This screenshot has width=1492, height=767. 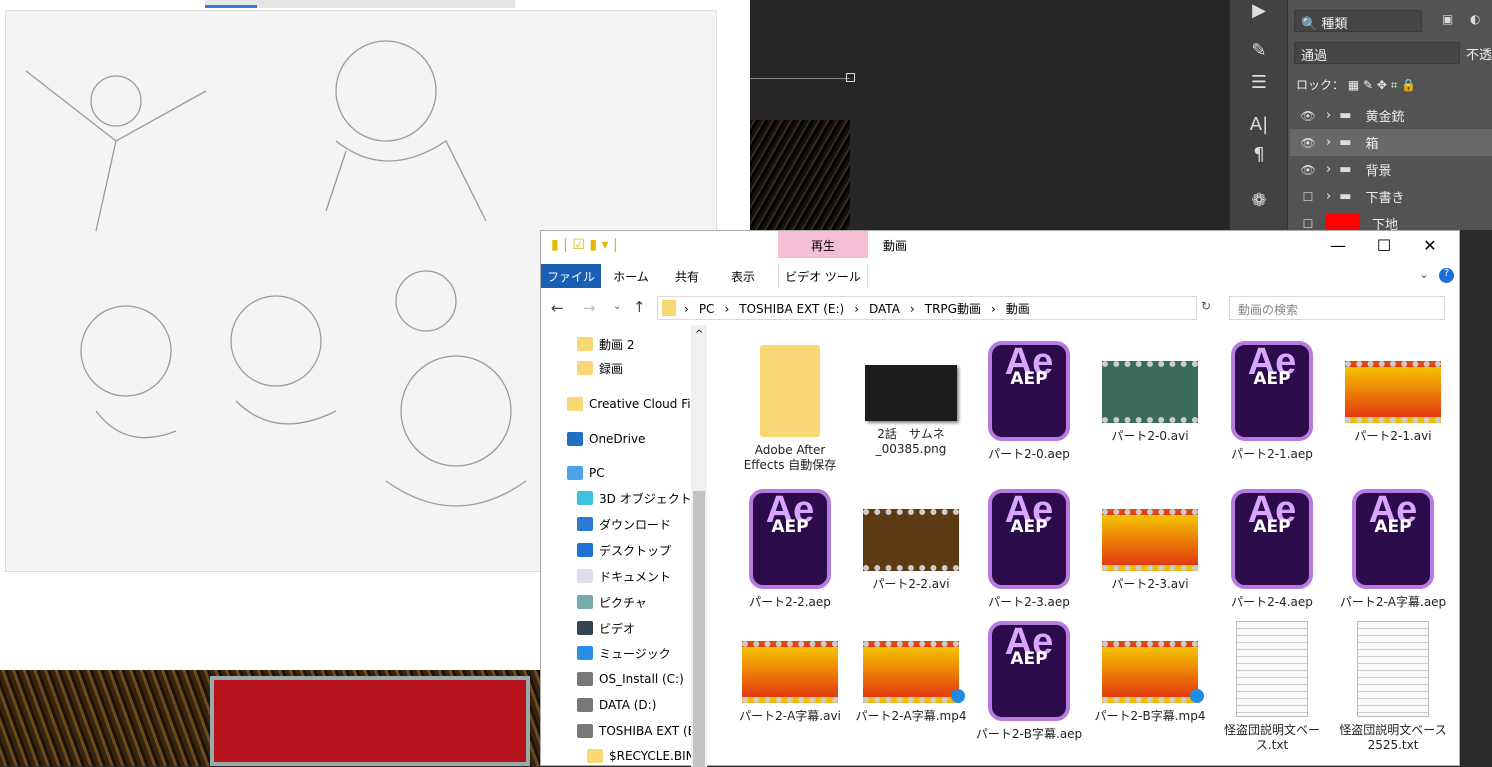 I want to click on breadcrumb-item: DATA, so click(x=884, y=309).